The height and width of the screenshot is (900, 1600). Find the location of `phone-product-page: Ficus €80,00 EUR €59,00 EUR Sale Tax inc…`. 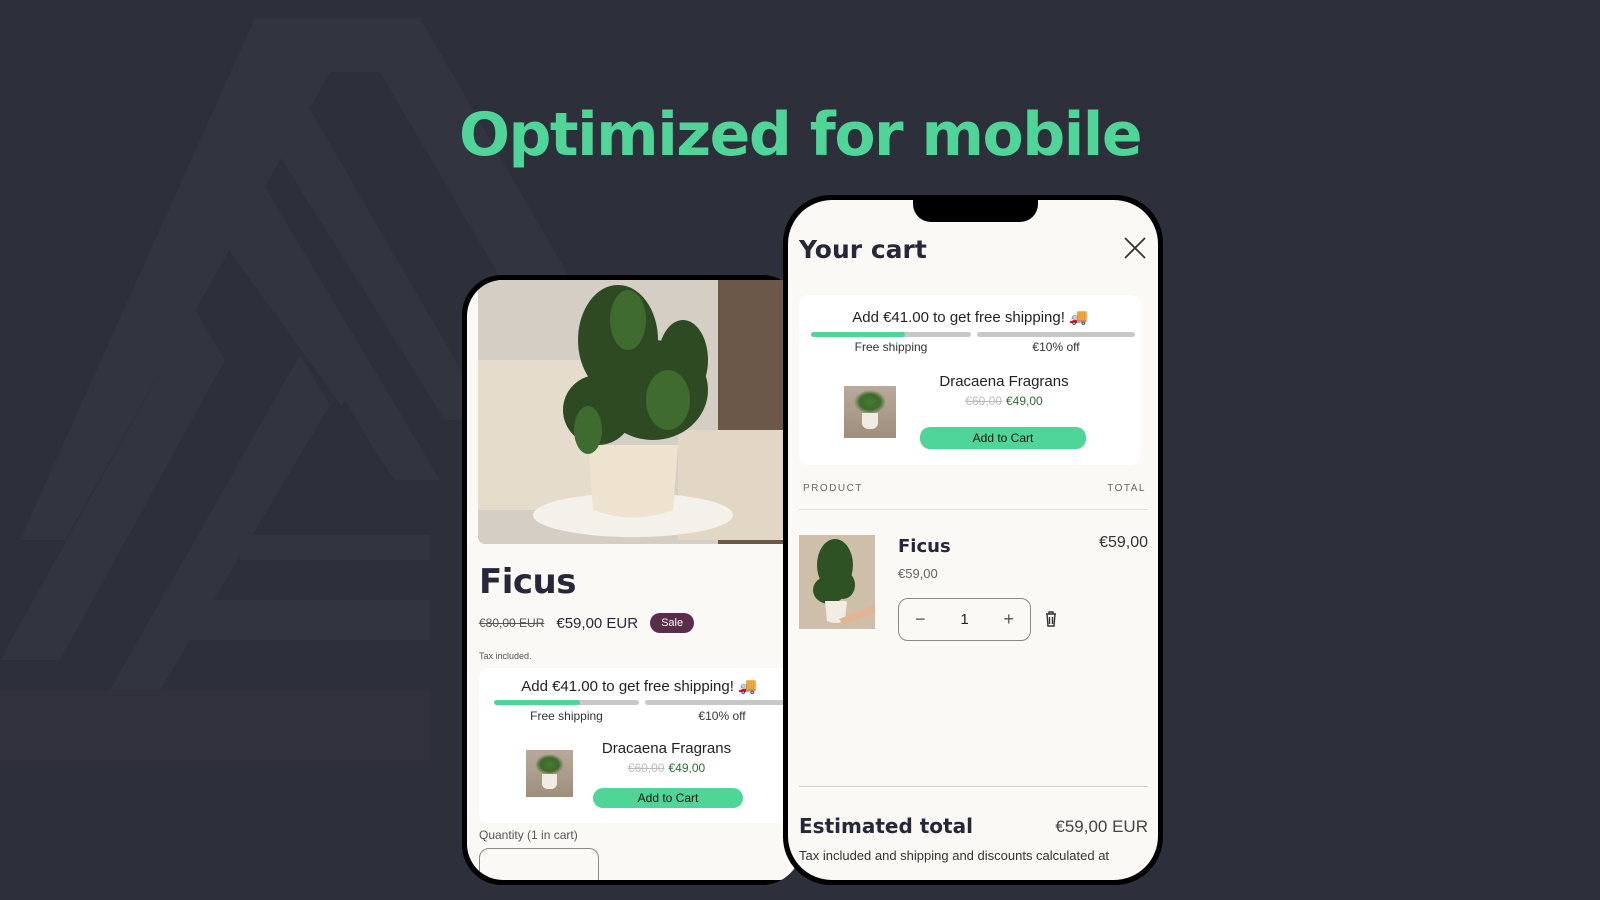

phone-product-page: Ficus €80,00 EUR €59,00 EUR Sale Tax inc… is located at coordinates (632, 580).